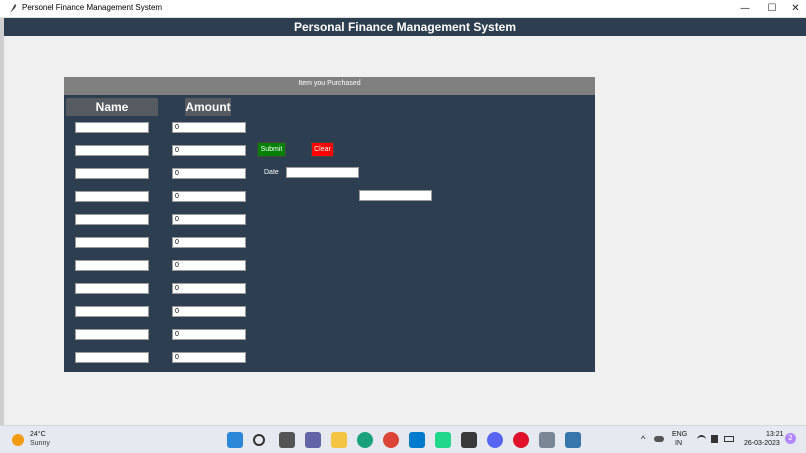  What do you see at coordinates (391, 440) in the screenshot?
I see `chrome-icon` at bounding box center [391, 440].